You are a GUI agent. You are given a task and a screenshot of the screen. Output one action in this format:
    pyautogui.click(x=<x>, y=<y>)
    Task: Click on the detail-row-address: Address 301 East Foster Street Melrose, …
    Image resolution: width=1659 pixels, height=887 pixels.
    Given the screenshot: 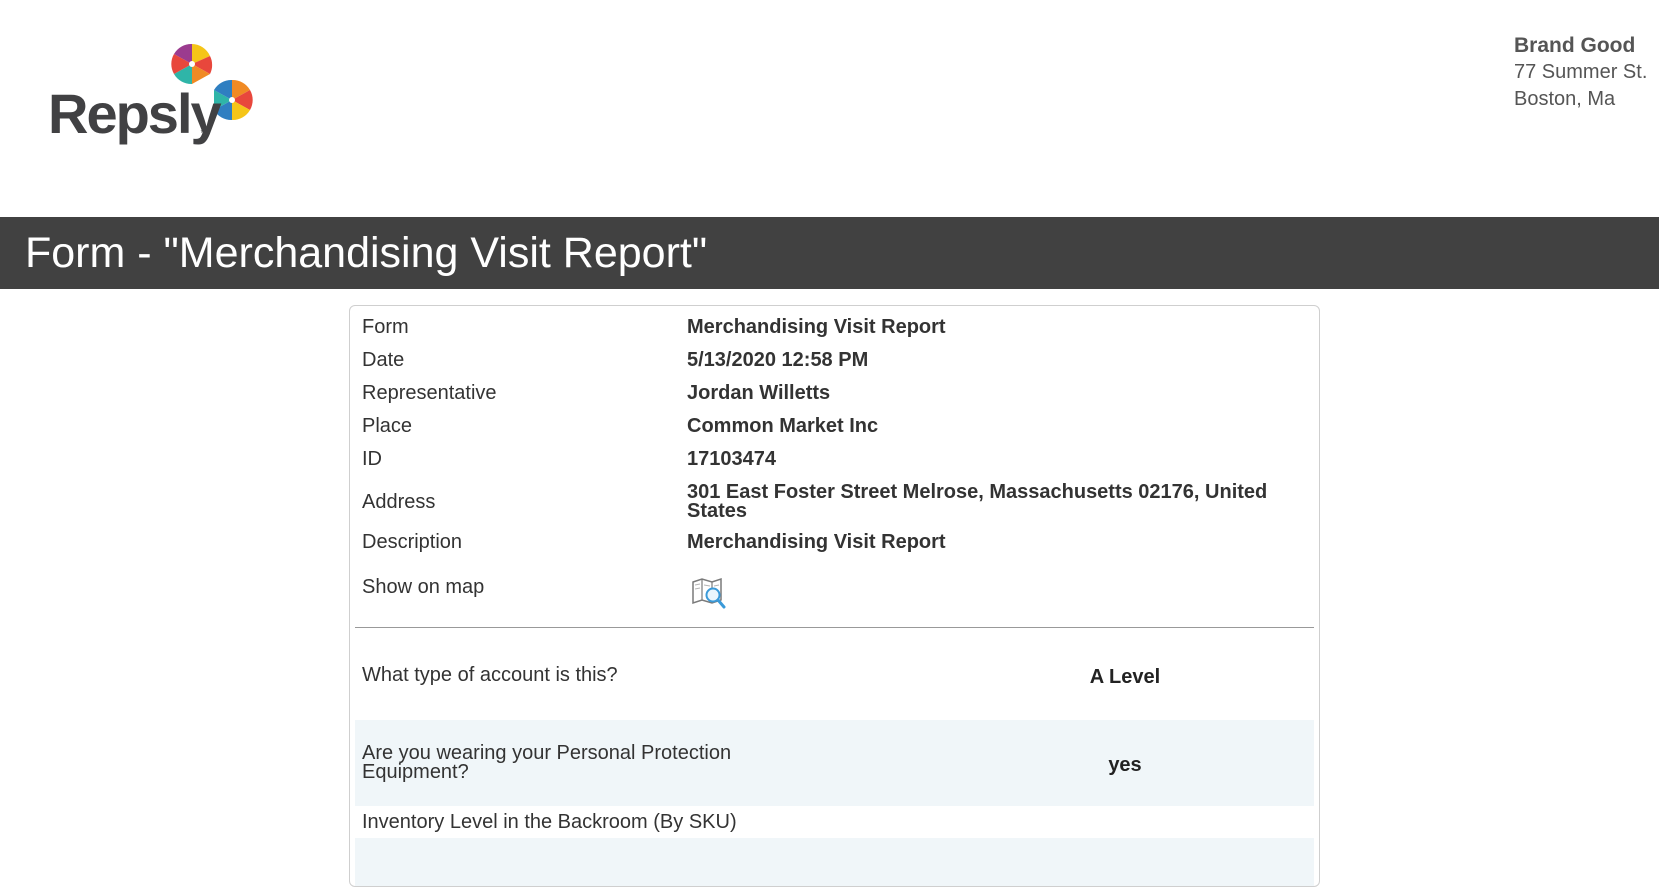 What is the action you would take?
    pyautogui.click(x=832, y=500)
    